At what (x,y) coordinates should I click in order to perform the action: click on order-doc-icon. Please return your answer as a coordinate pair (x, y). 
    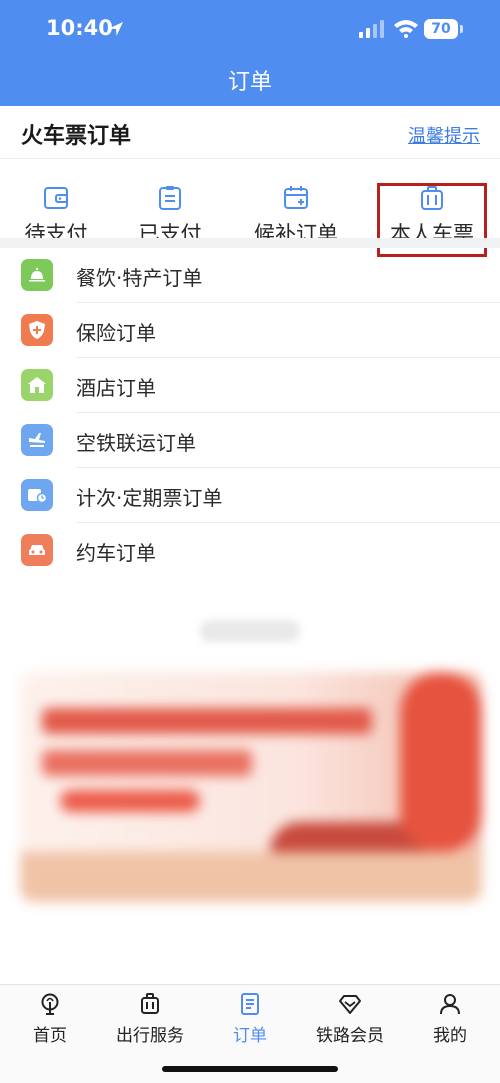
    Looking at the image, I should click on (250, 1004).